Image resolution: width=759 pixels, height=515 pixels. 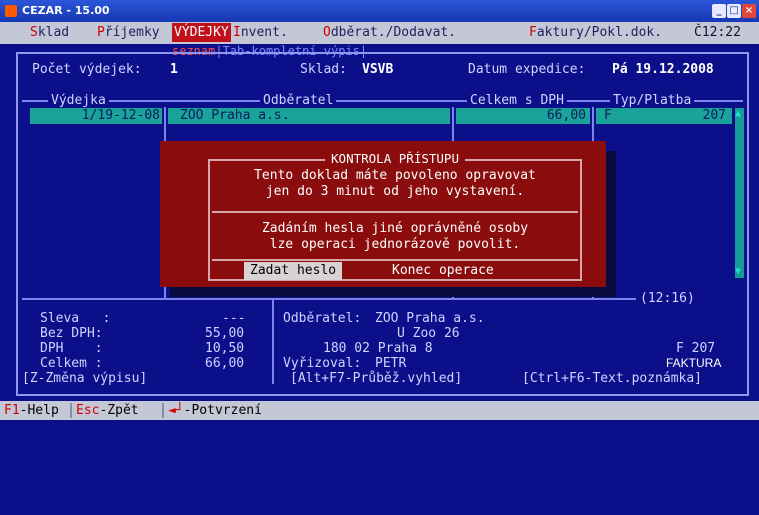 What do you see at coordinates (389, 32) in the screenshot?
I see `menu-odberat: Odběrat./Dodavat.` at bounding box center [389, 32].